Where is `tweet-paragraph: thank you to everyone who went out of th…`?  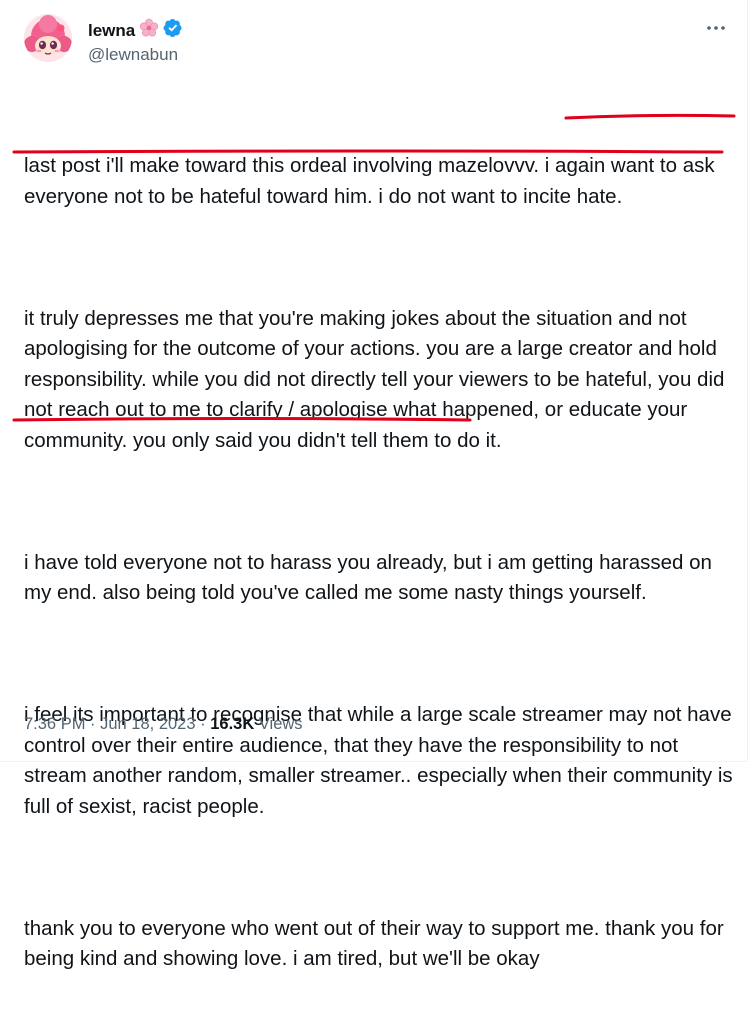
tweet-paragraph: thank you to everyone who went out of th… is located at coordinates (377, 943).